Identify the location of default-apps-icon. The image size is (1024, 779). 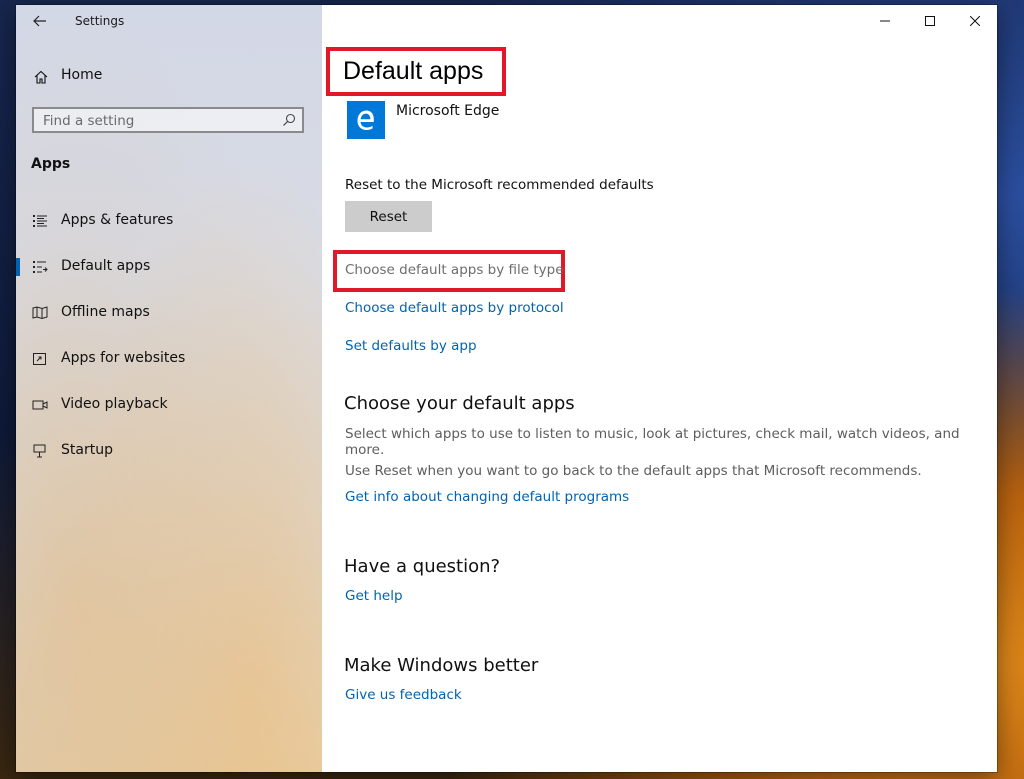
(40, 267).